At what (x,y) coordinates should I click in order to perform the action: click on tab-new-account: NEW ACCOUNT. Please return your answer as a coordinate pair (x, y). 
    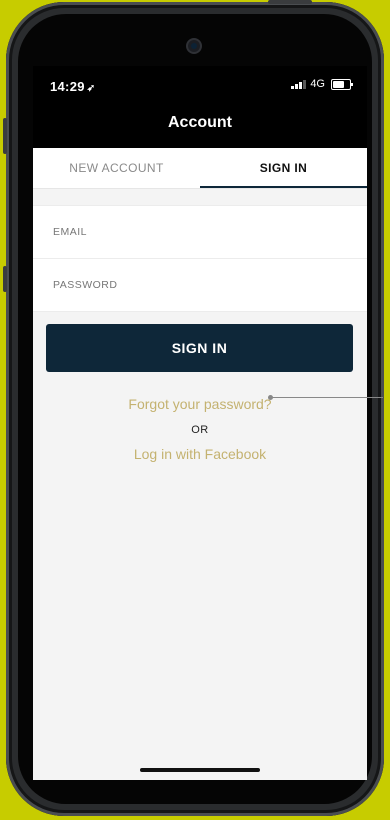
    Looking at the image, I should click on (116, 168).